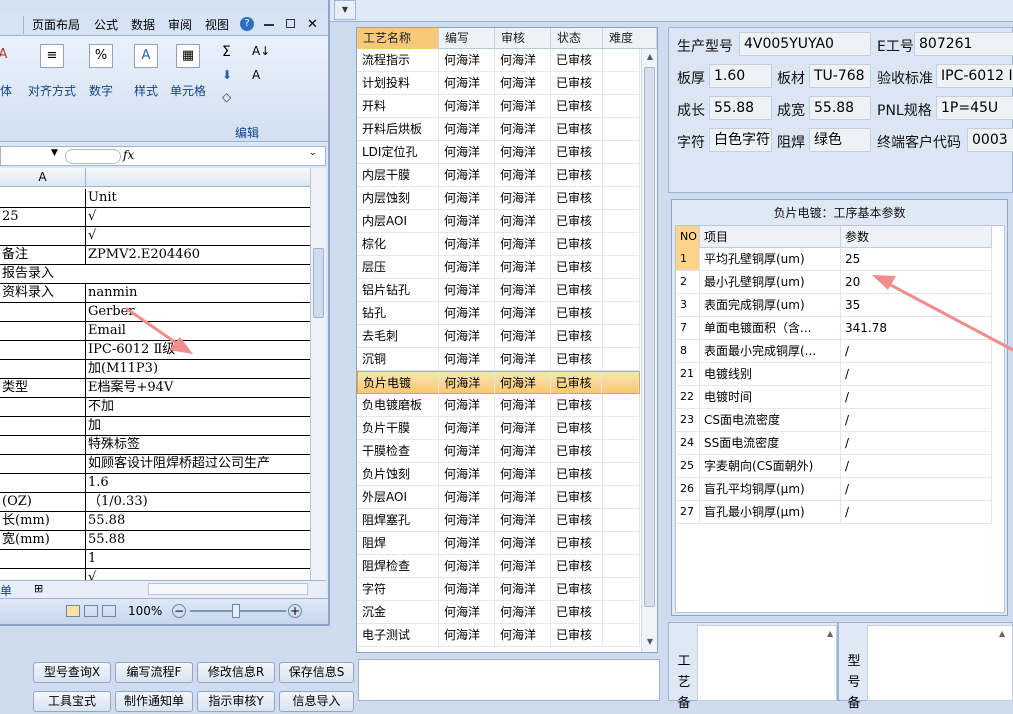  What do you see at coordinates (43, 388) in the screenshot?
I see `sheet-cell-a: 类型` at bounding box center [43, 388].